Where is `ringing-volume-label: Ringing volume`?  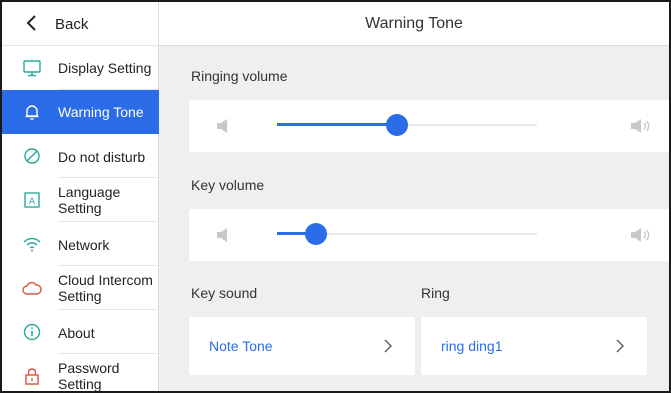 ringing-volume-label: Ringing volume is located at coordinates (239, 76).